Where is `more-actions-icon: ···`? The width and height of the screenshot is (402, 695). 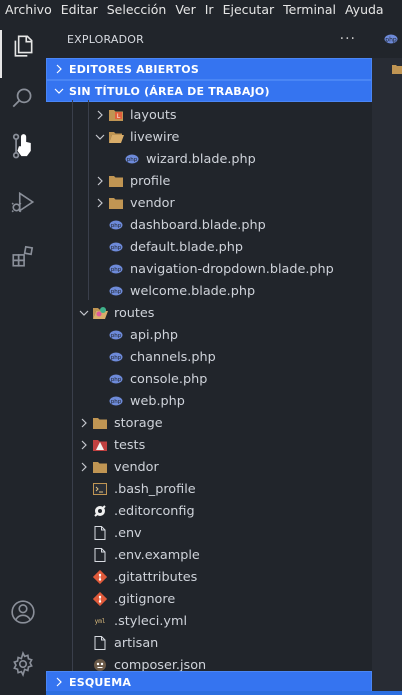
more-actions-icon: ··· is located at coordinates (348, 39).